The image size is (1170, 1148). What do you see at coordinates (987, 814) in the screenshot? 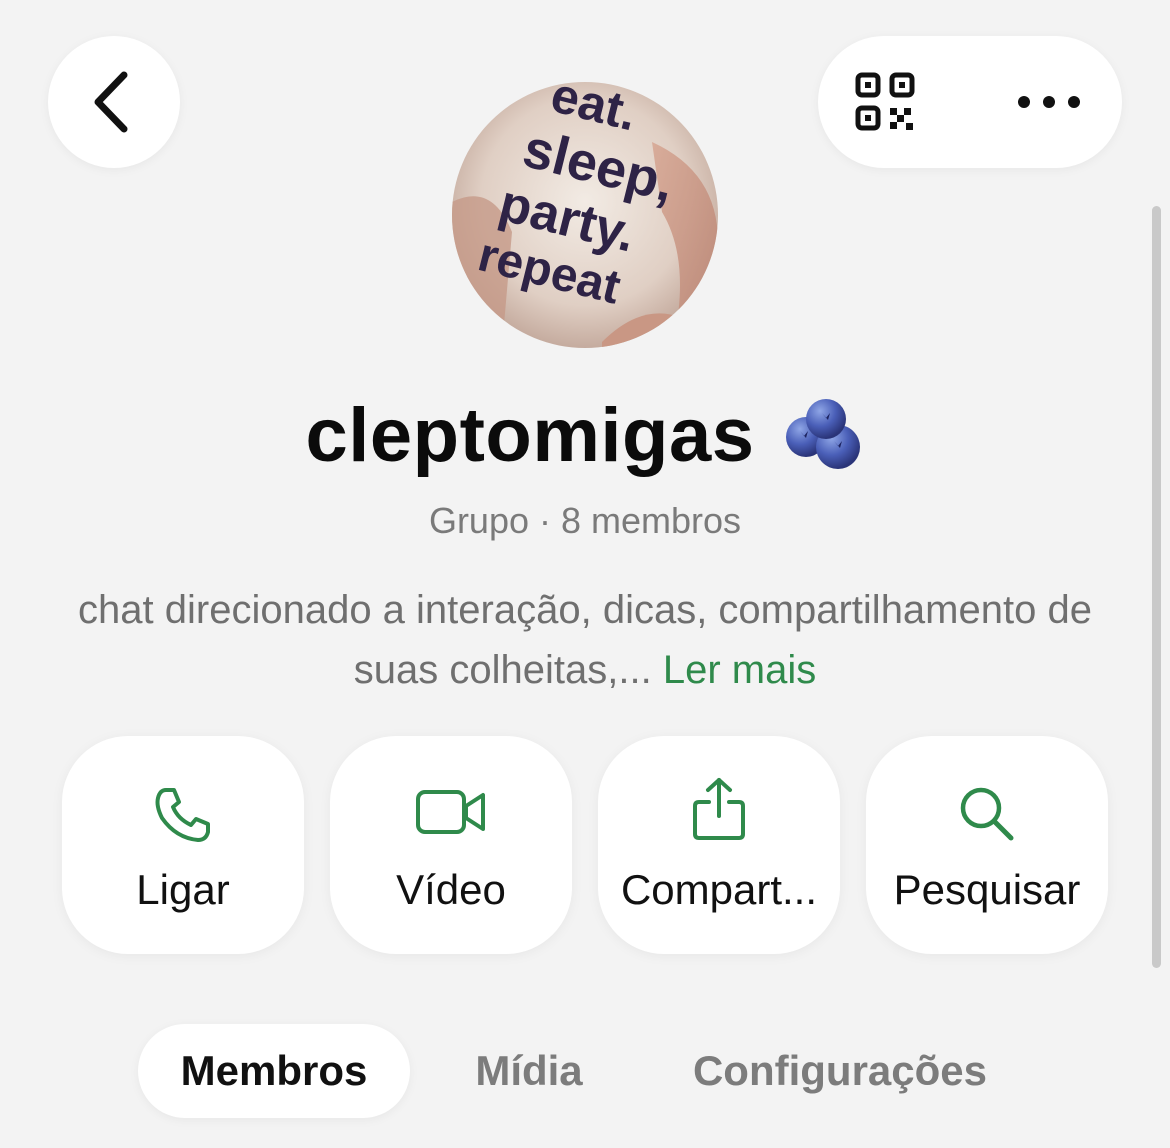
I see `search-icon` at bounding box center [987, 814].